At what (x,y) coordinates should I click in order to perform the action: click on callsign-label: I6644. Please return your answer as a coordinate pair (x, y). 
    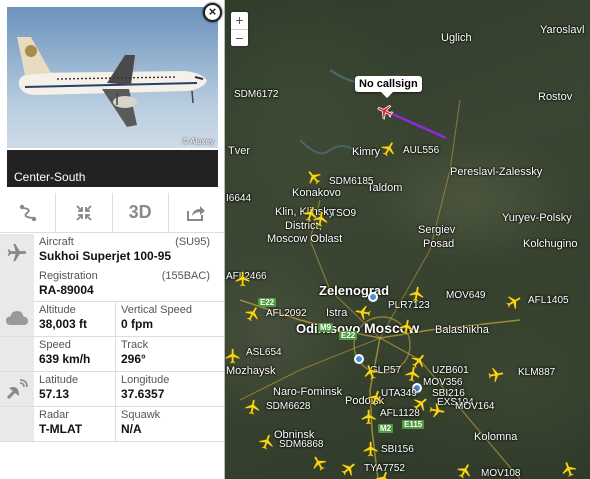
    Looking at the image, I should click on (238, 198).